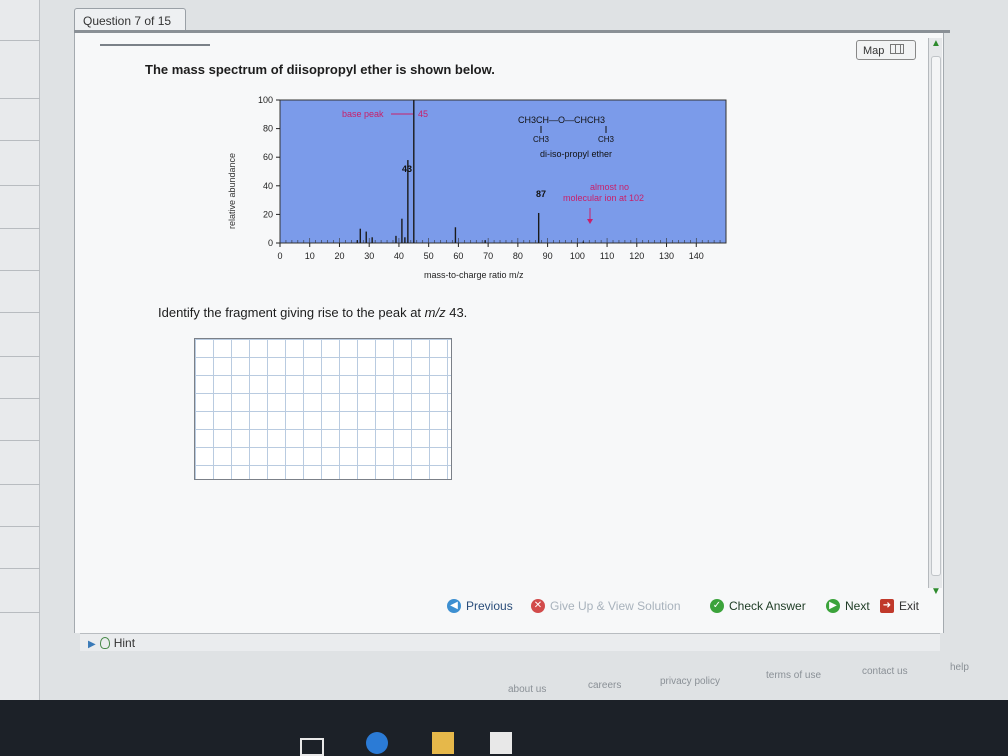  I want to click on base-peak-mz-label: 45, so click(423, 114).